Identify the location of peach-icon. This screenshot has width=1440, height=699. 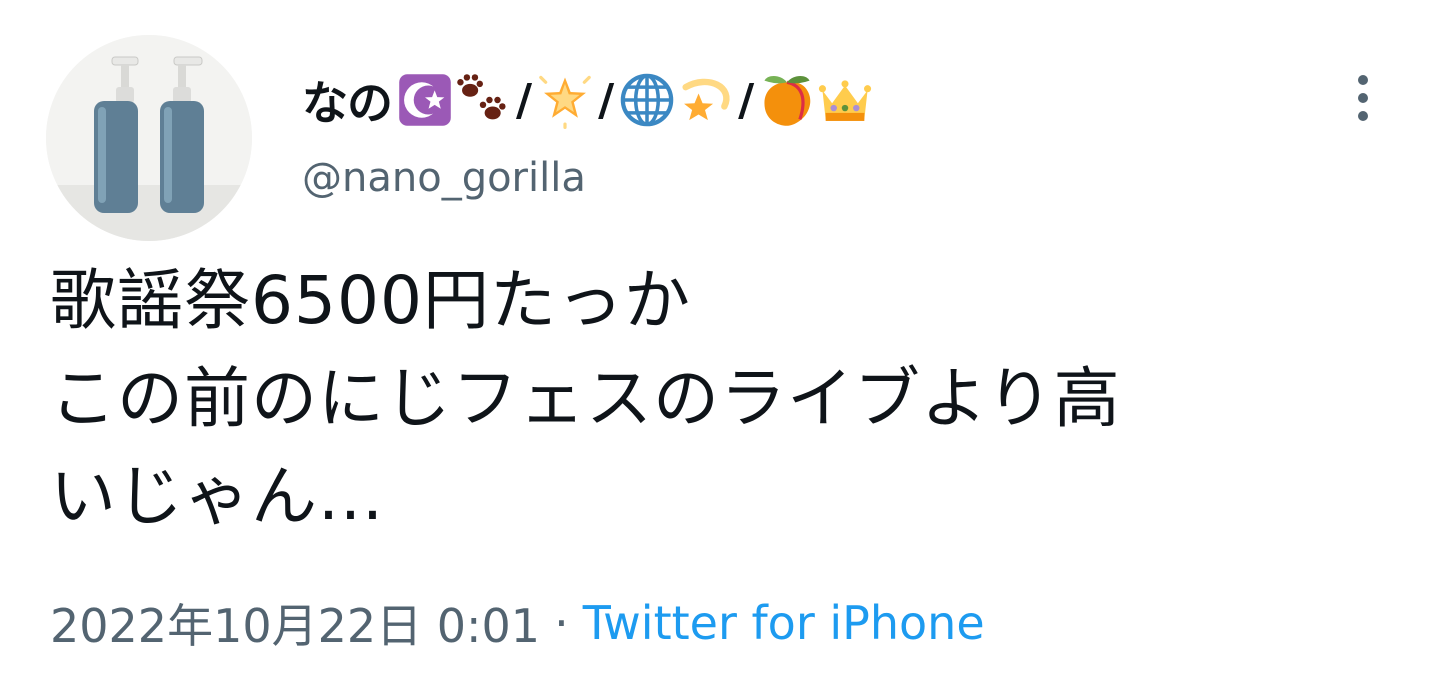
(787, 101).